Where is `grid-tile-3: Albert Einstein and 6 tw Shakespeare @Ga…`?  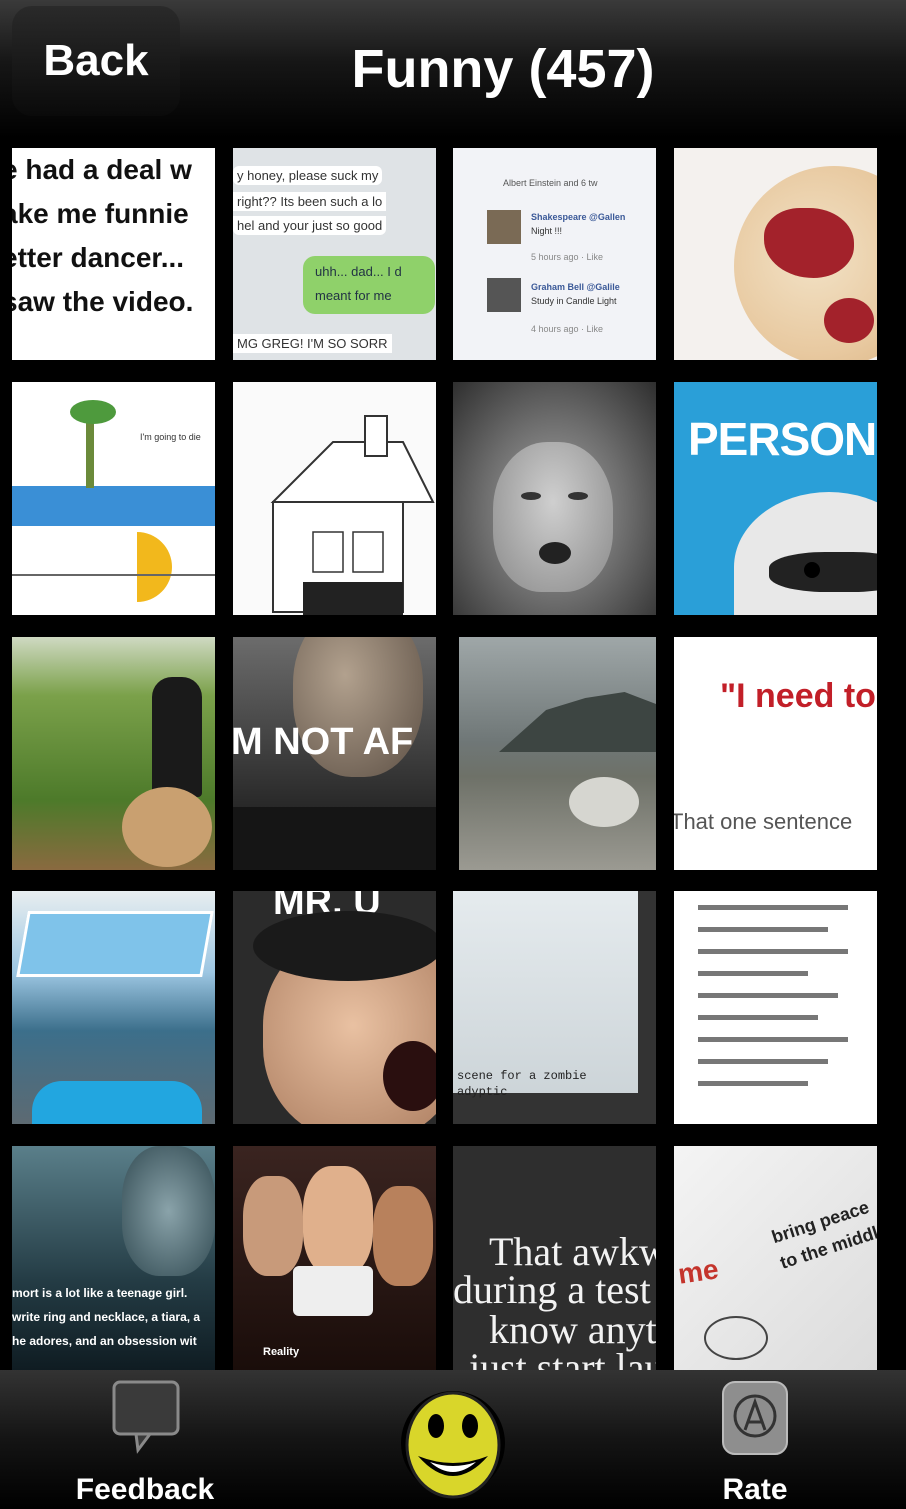
grid-tile-3: Albert Einstein and 6 tw Shakespeare @Ga… is located at coordinates (554, 254).